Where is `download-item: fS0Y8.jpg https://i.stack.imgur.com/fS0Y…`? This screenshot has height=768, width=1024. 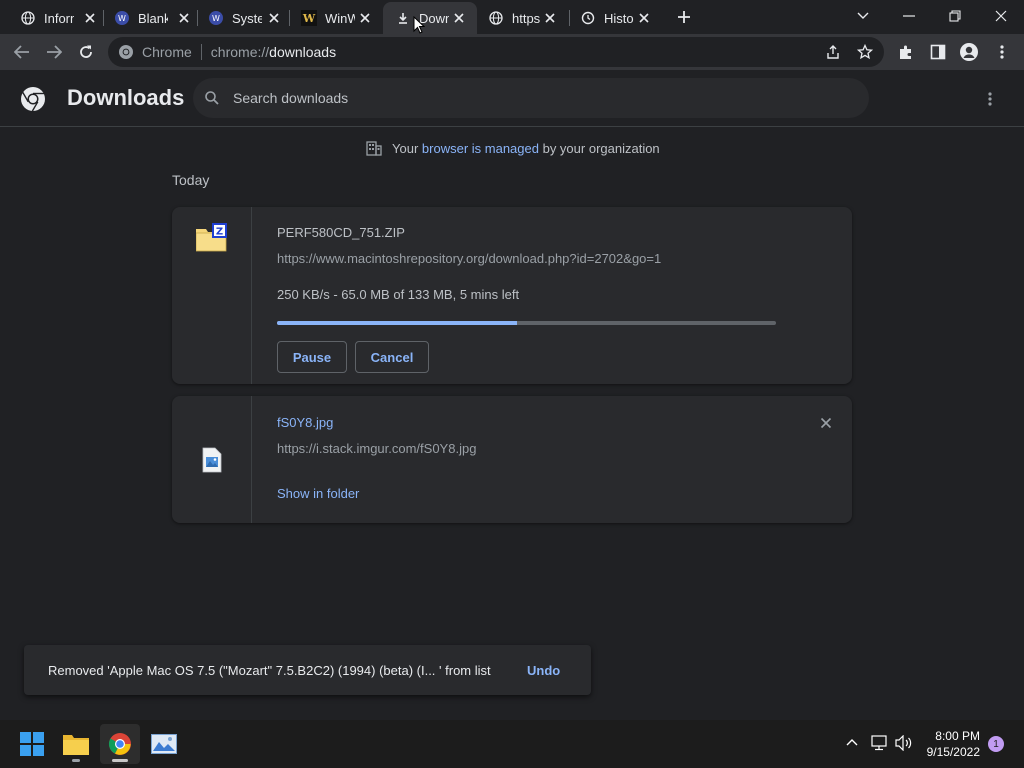 download-item: fS0Y8.jpg https://i.stack.imgur.com/fS0Y… is located at coordinates (512, 459).